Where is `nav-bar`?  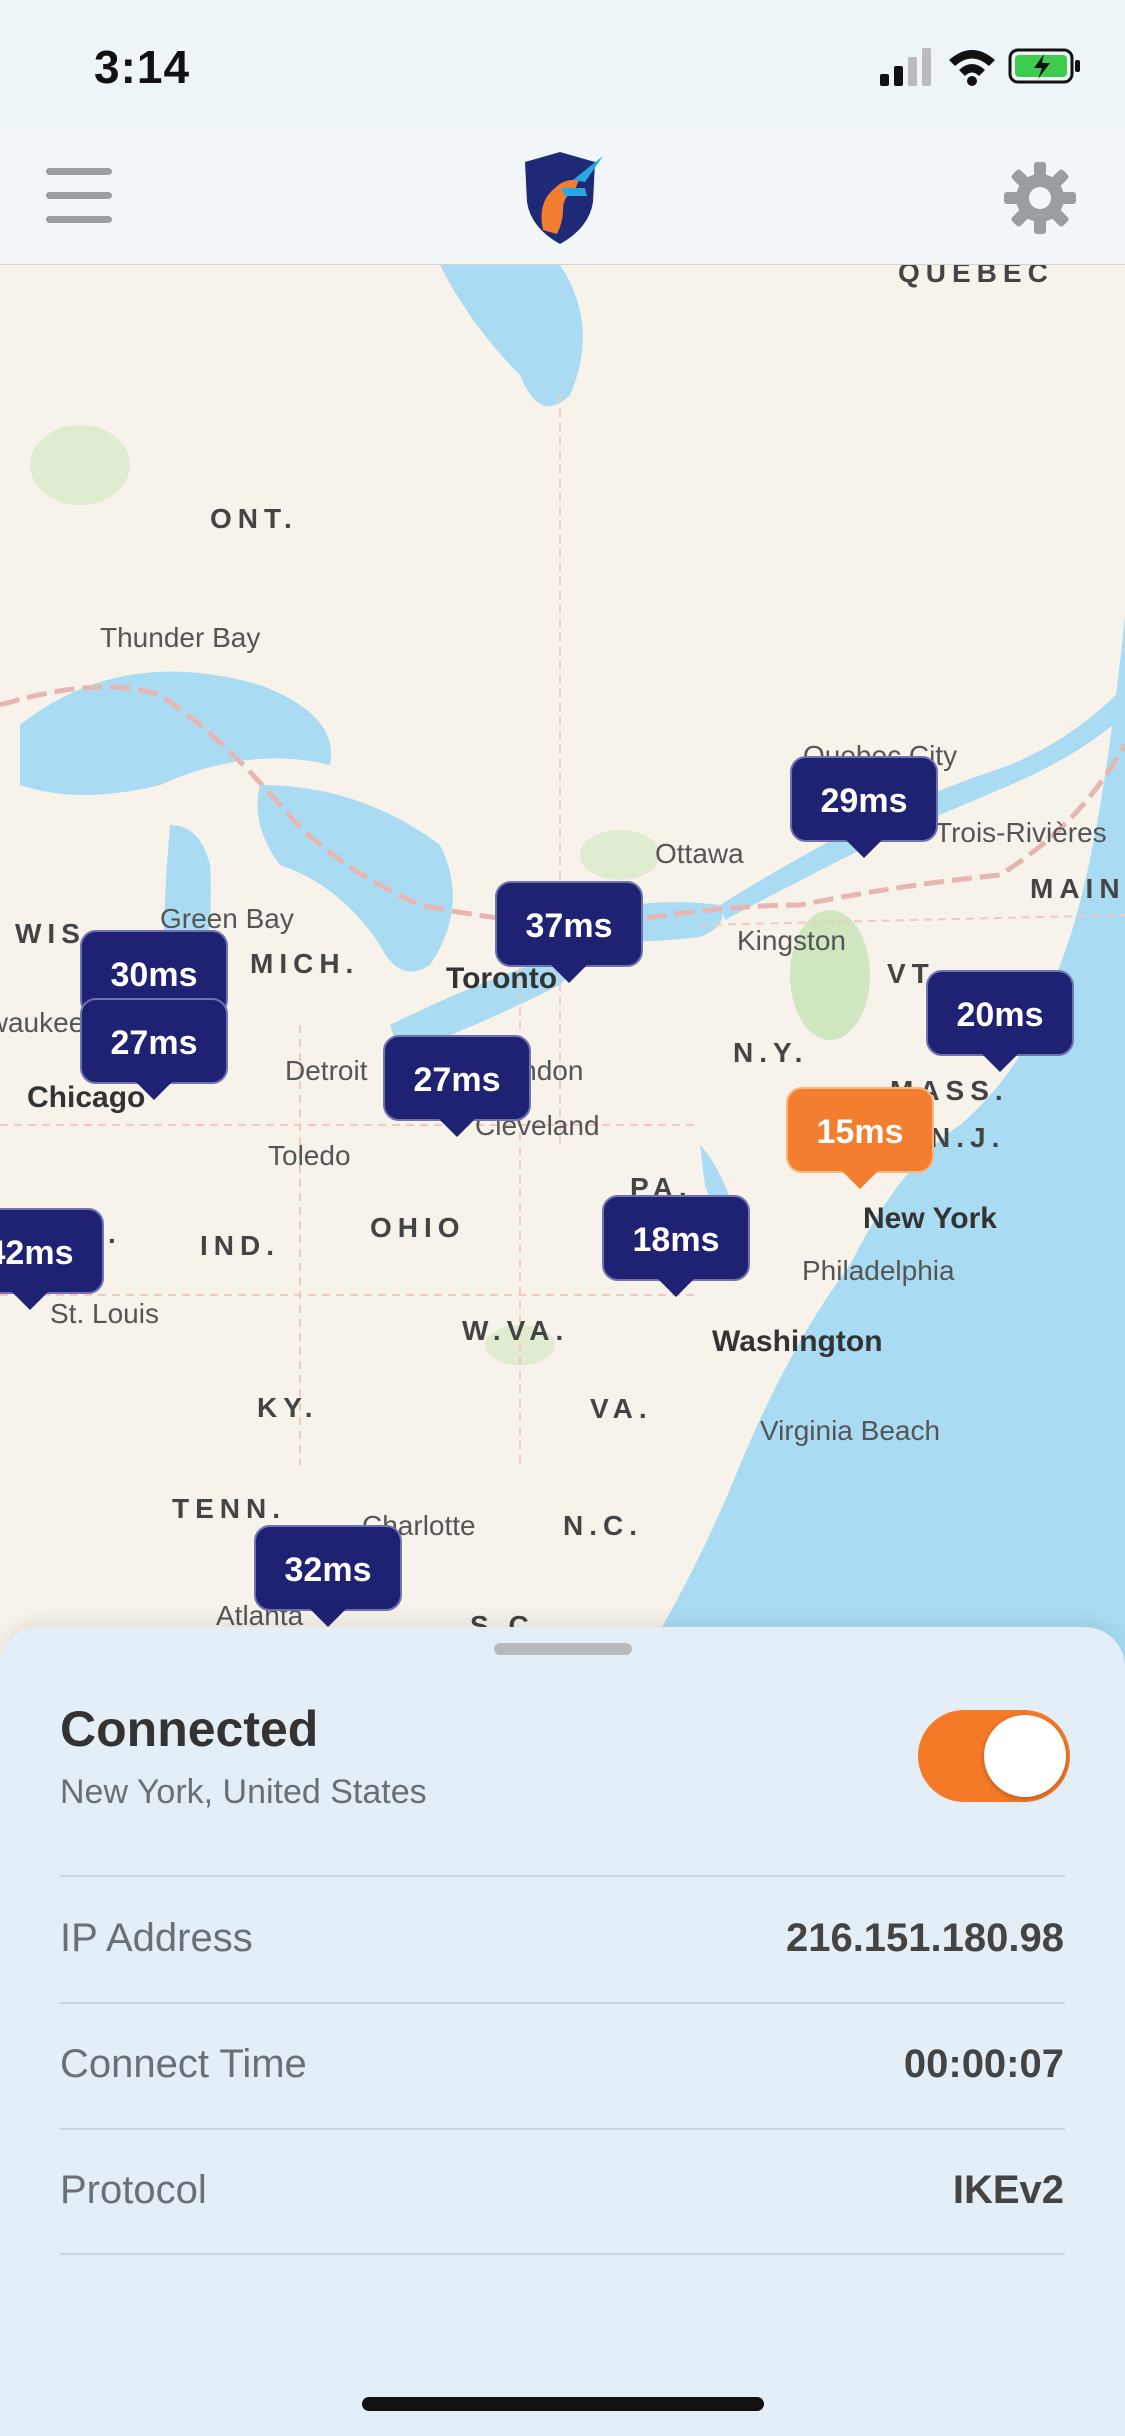
nav-bar is located at coordinates (562, 198).